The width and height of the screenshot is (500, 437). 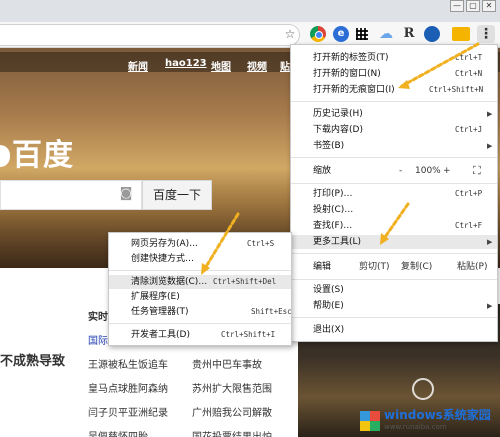 I want to click on site-watermark: windows系统家园 www.runaiba.com, so click(x=430, y=421).